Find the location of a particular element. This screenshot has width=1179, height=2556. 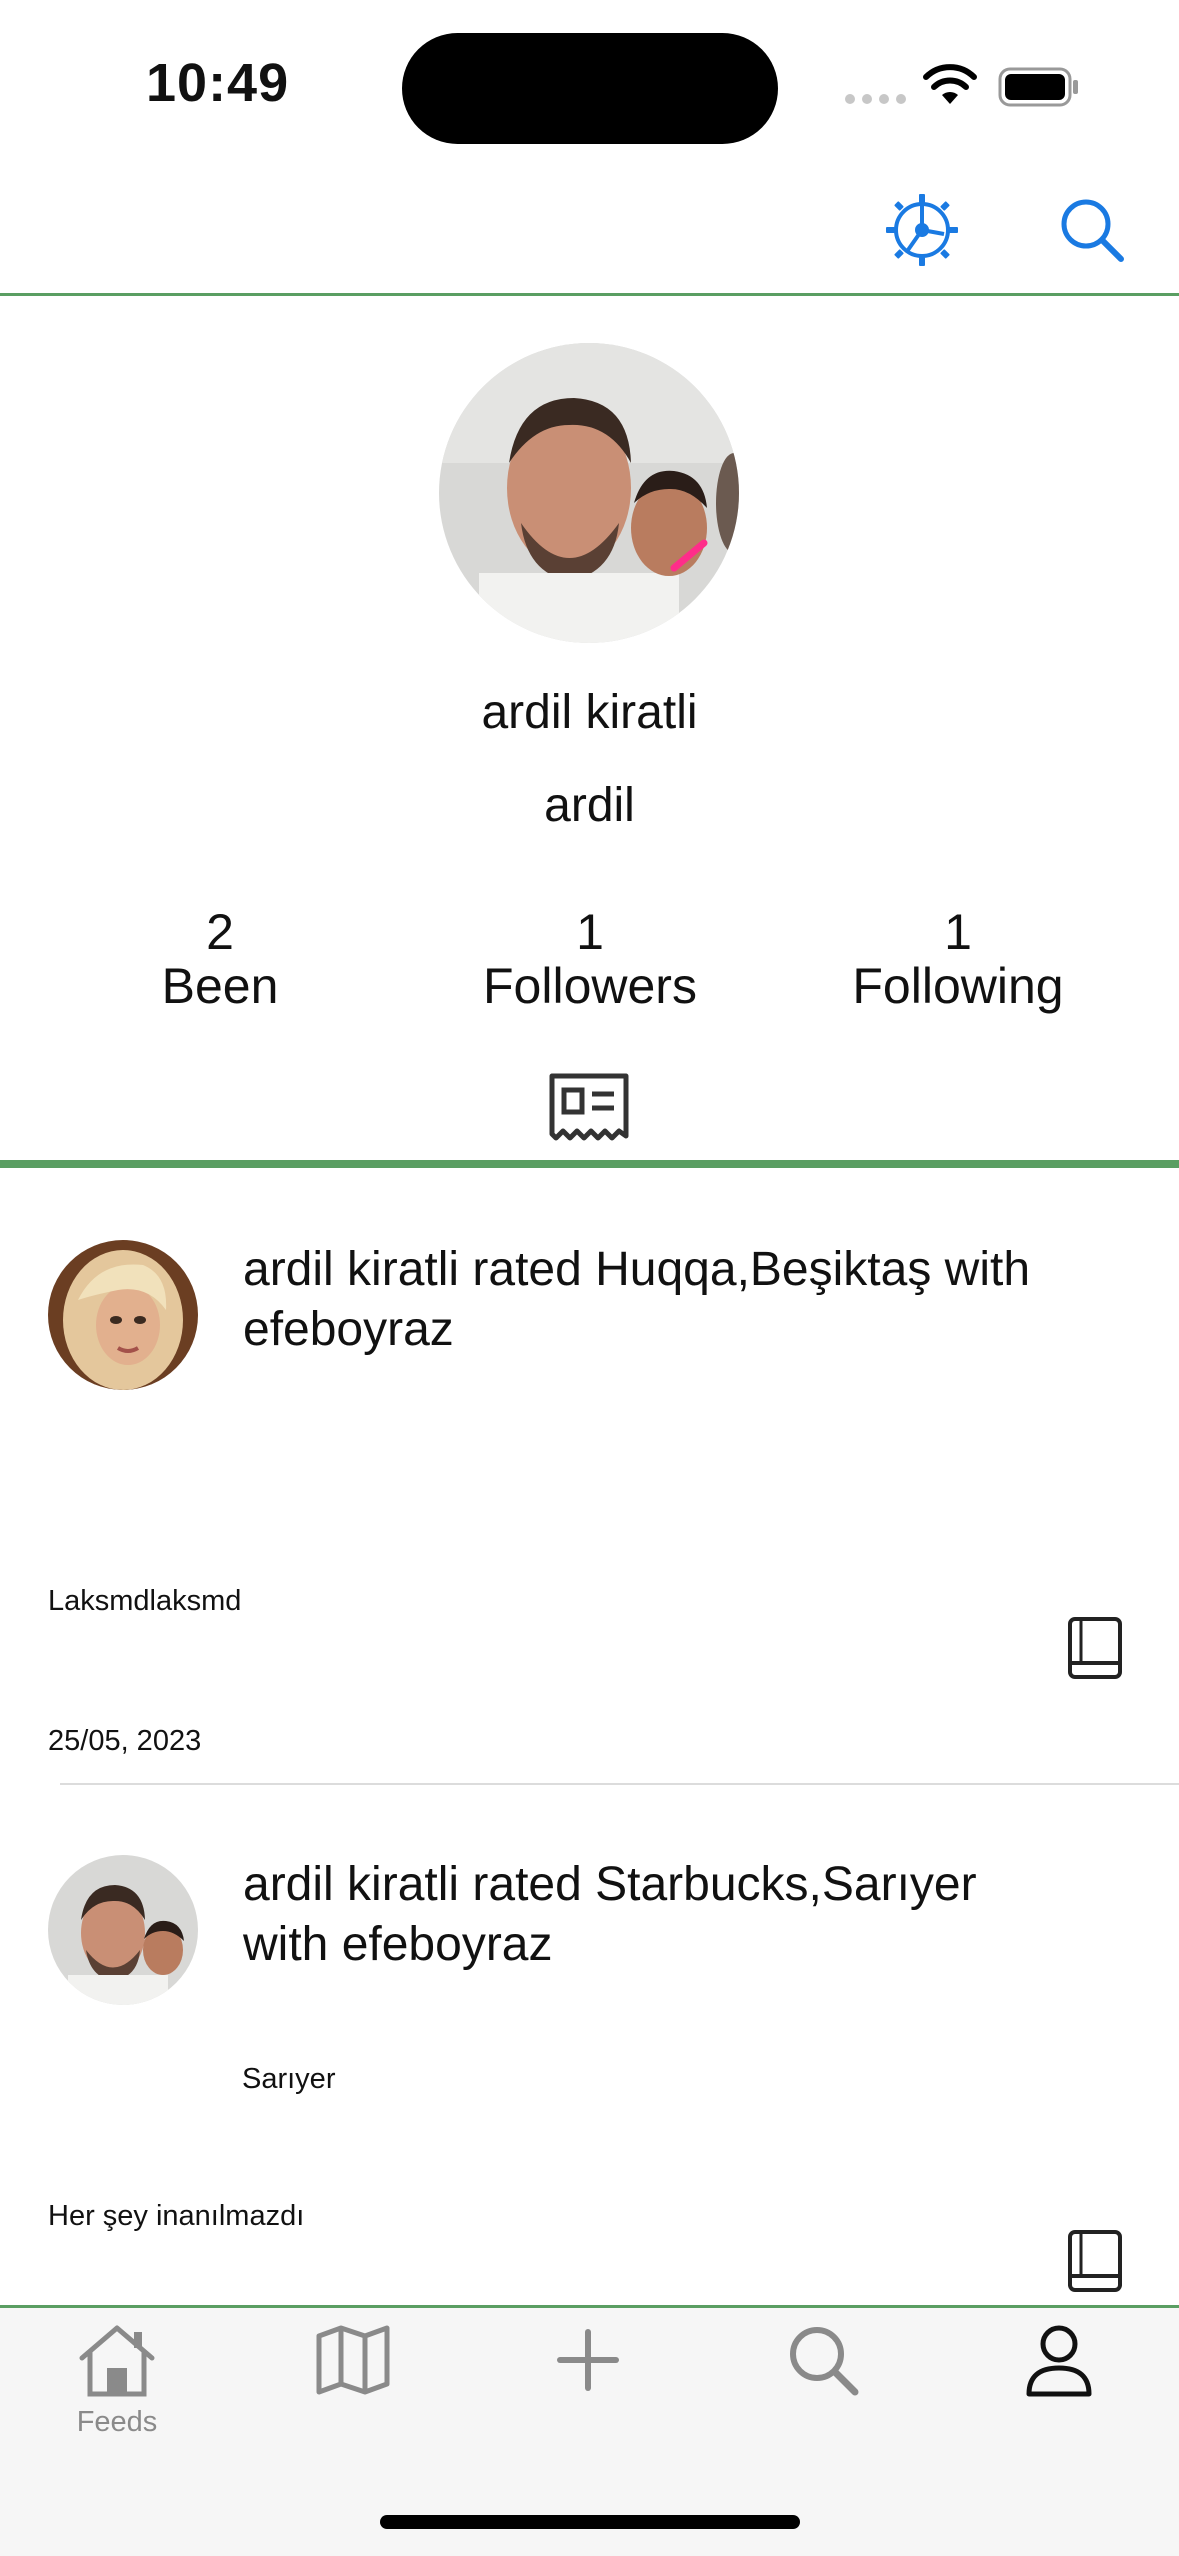

stat-label: Following is located at coordinates (958, 986).